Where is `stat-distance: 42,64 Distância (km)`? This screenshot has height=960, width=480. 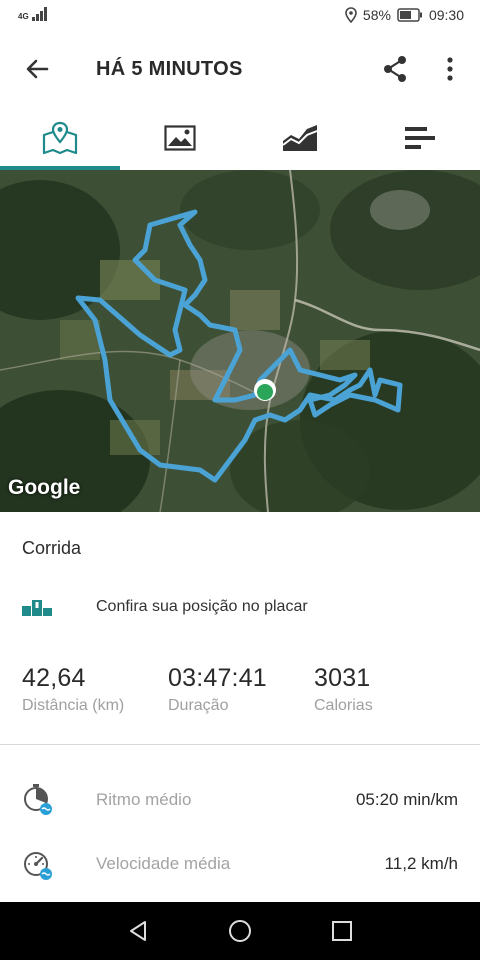
stat-distance: 42,64 Distância (km) is located at coordinates (73, 689).